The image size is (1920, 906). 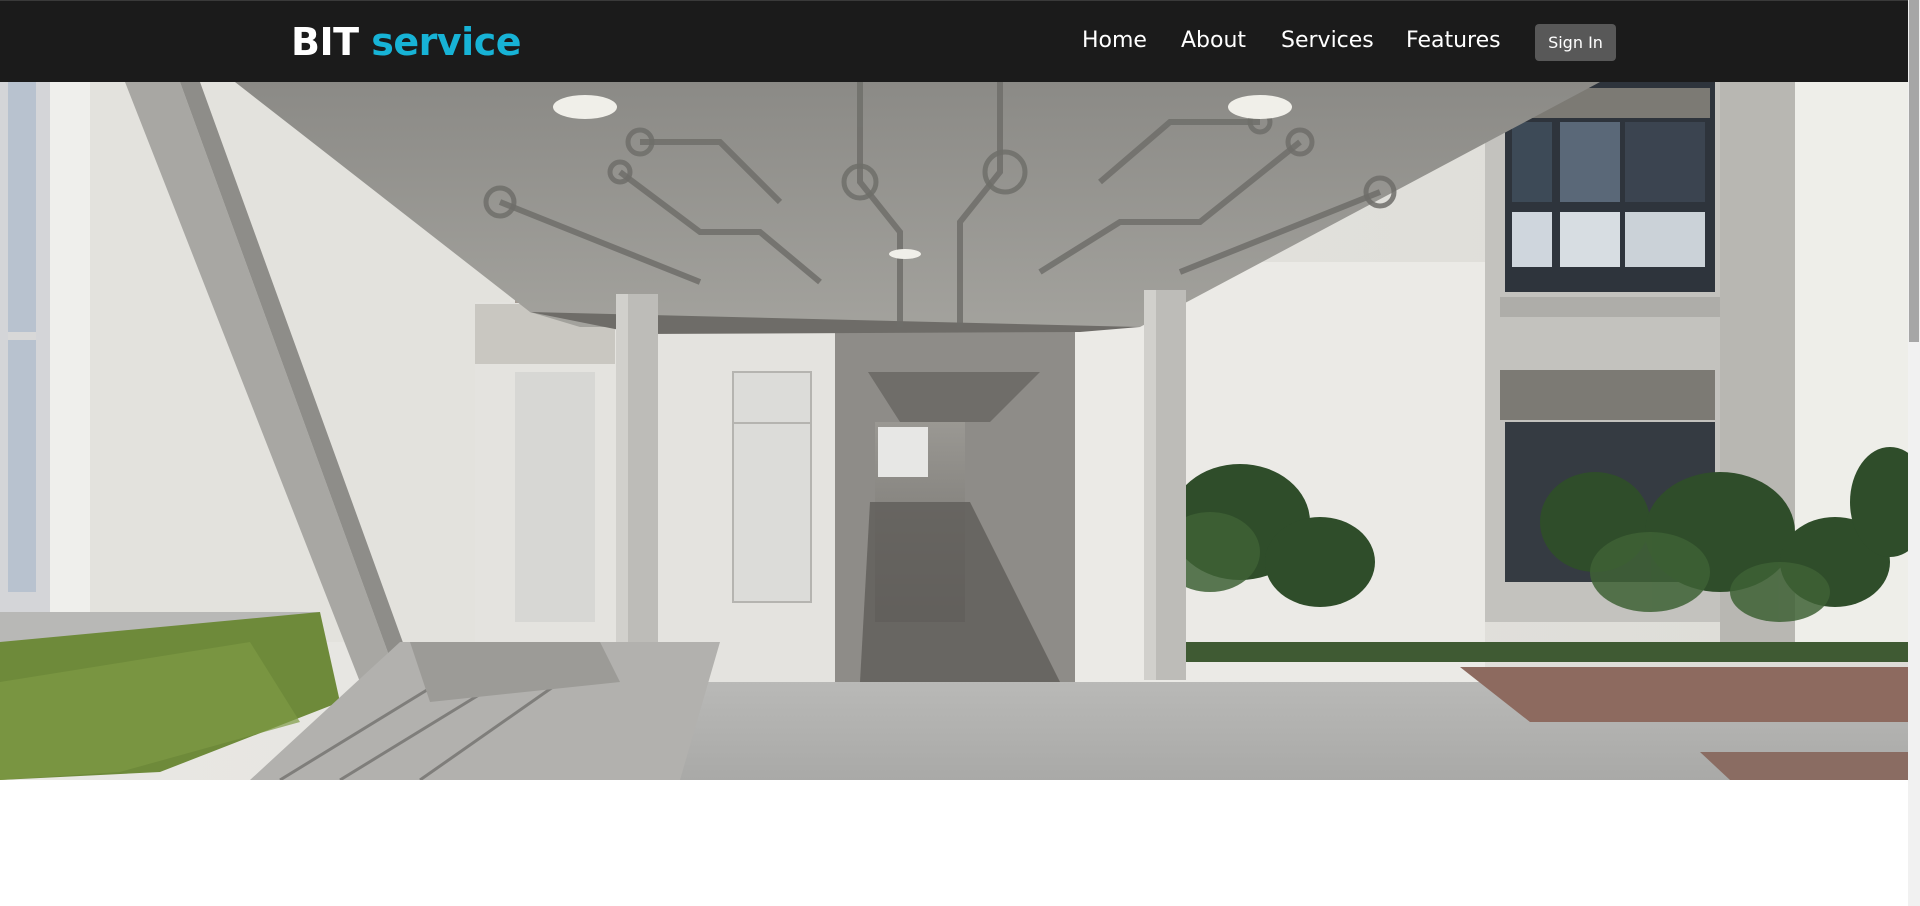 I want to click on nav-menu: Home About Services Features, so click(x=954, y=42).